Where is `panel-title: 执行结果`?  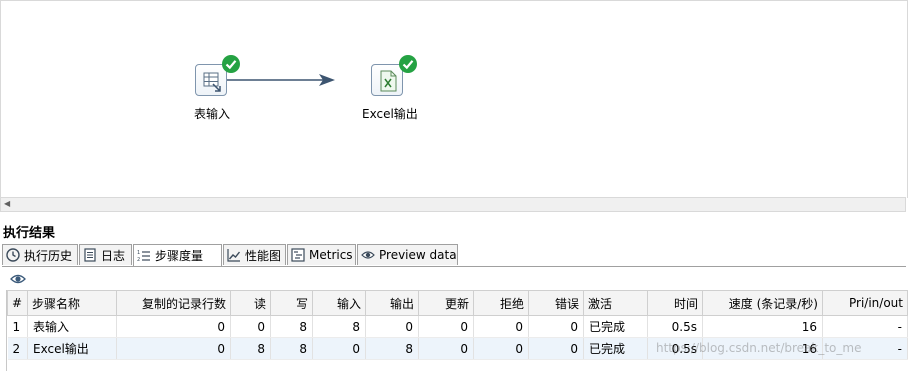 panel-title: 执行结果 is located at coordinates (29, 233).